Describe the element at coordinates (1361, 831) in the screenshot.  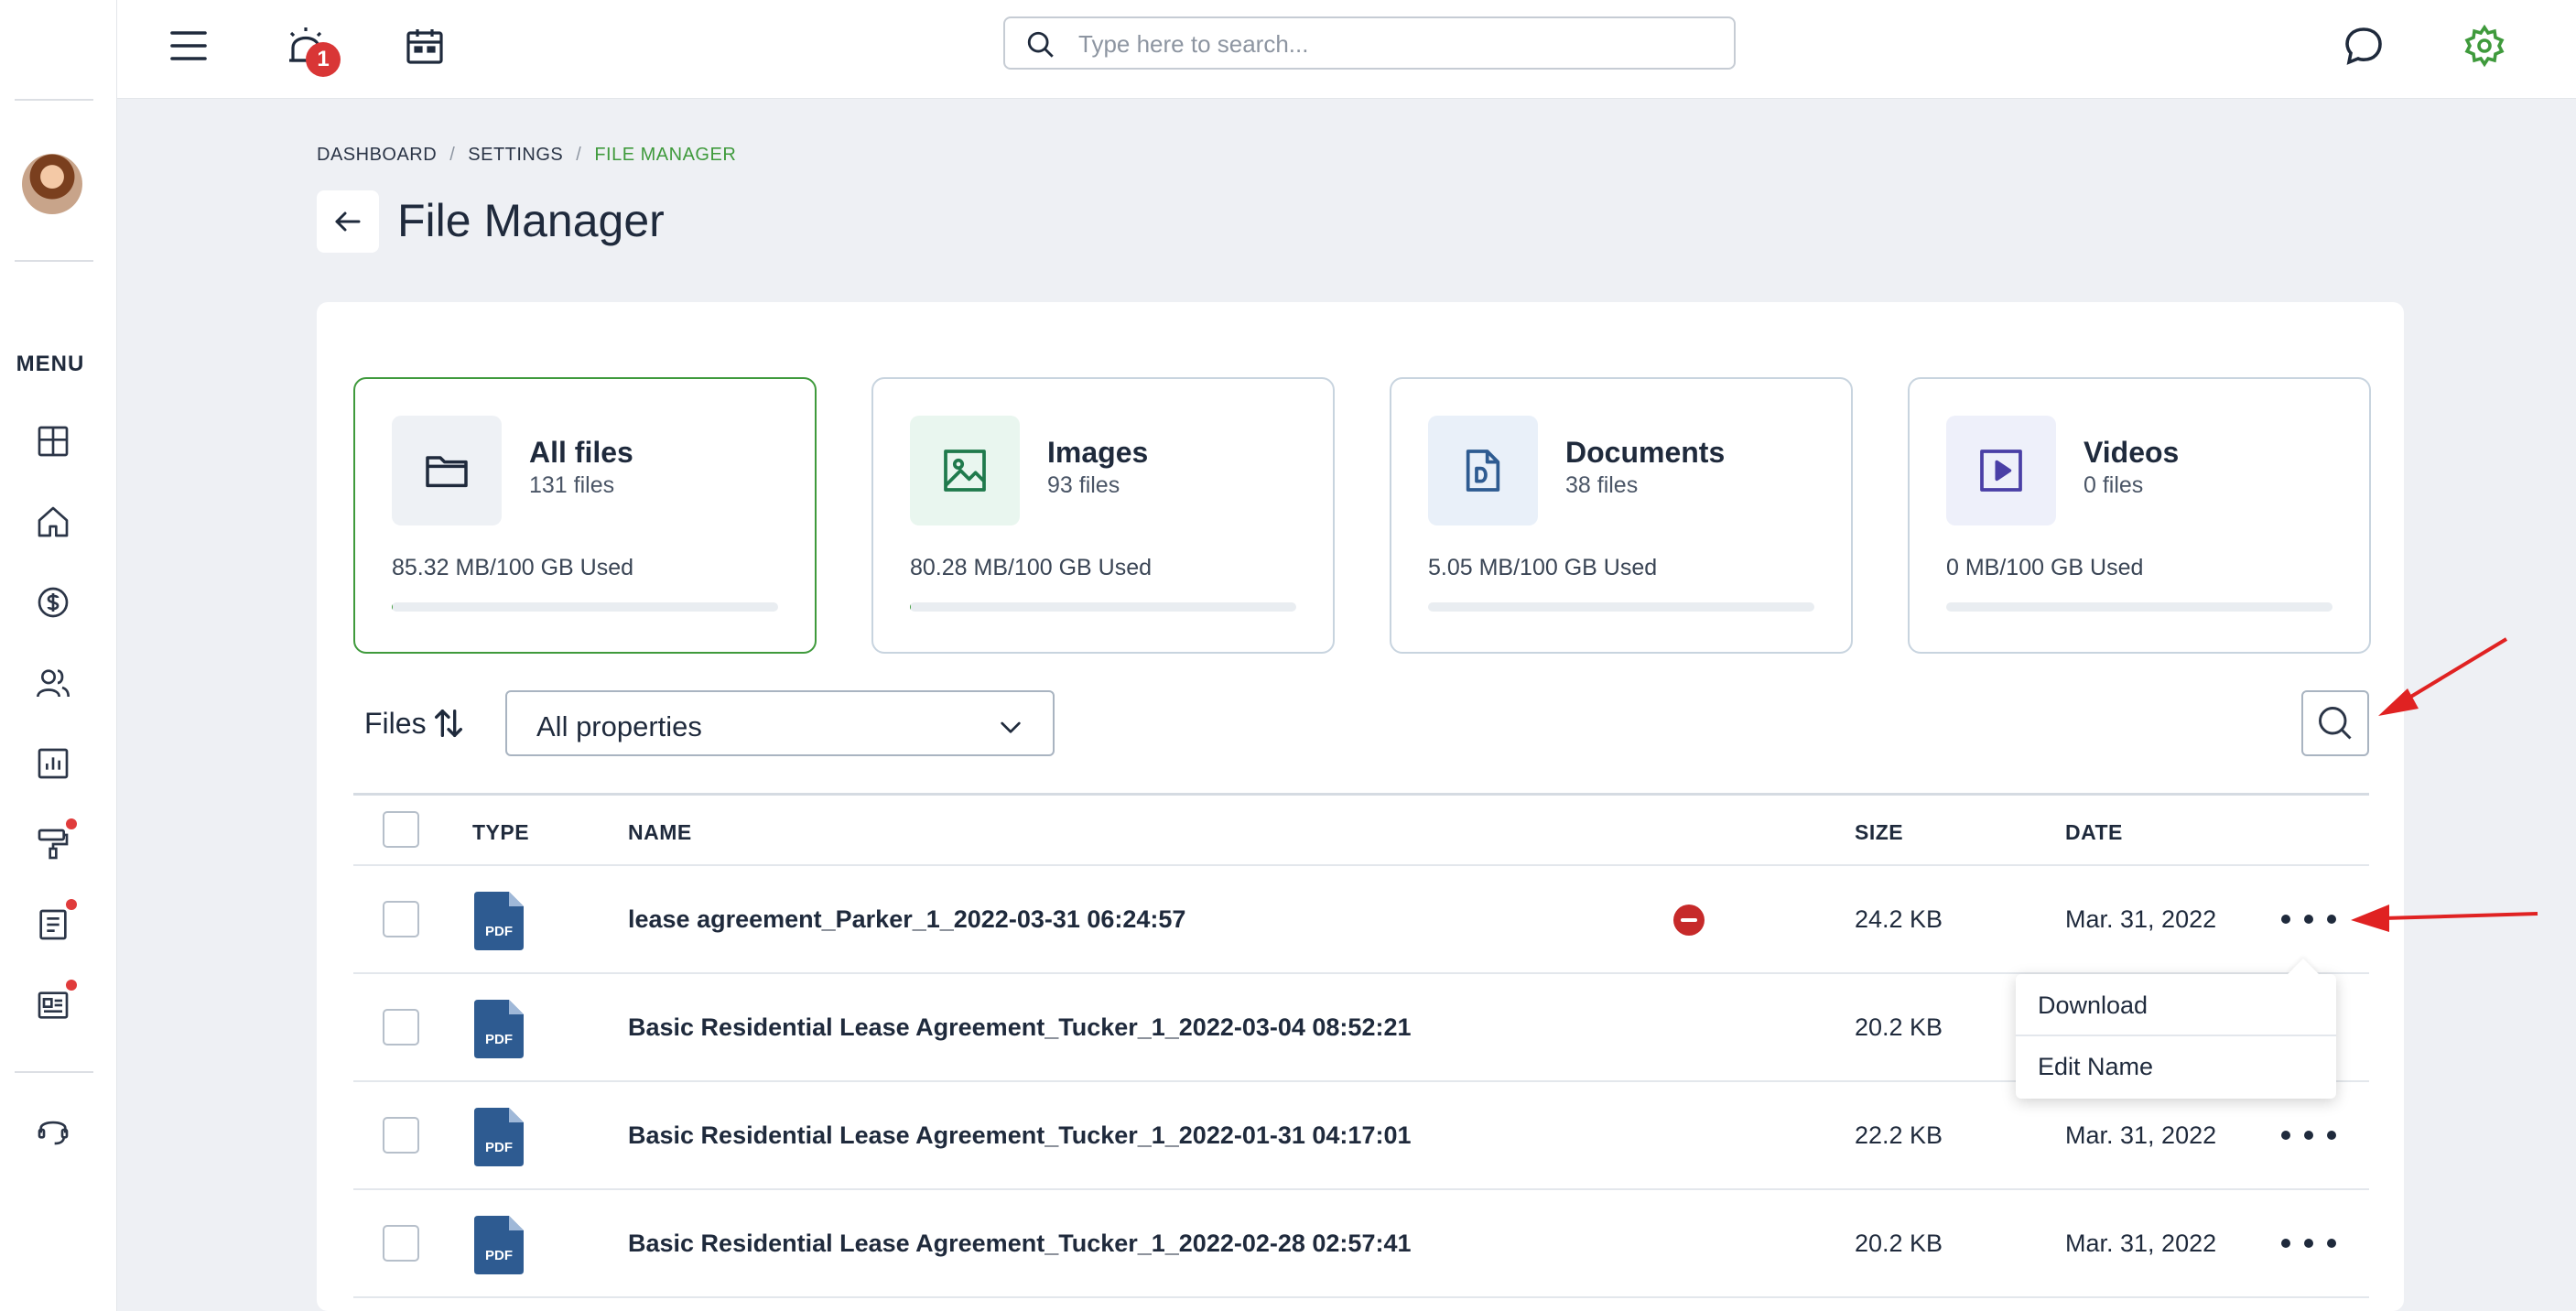
I see `table-header: TYPE NAME SIZE DATE` at that location.